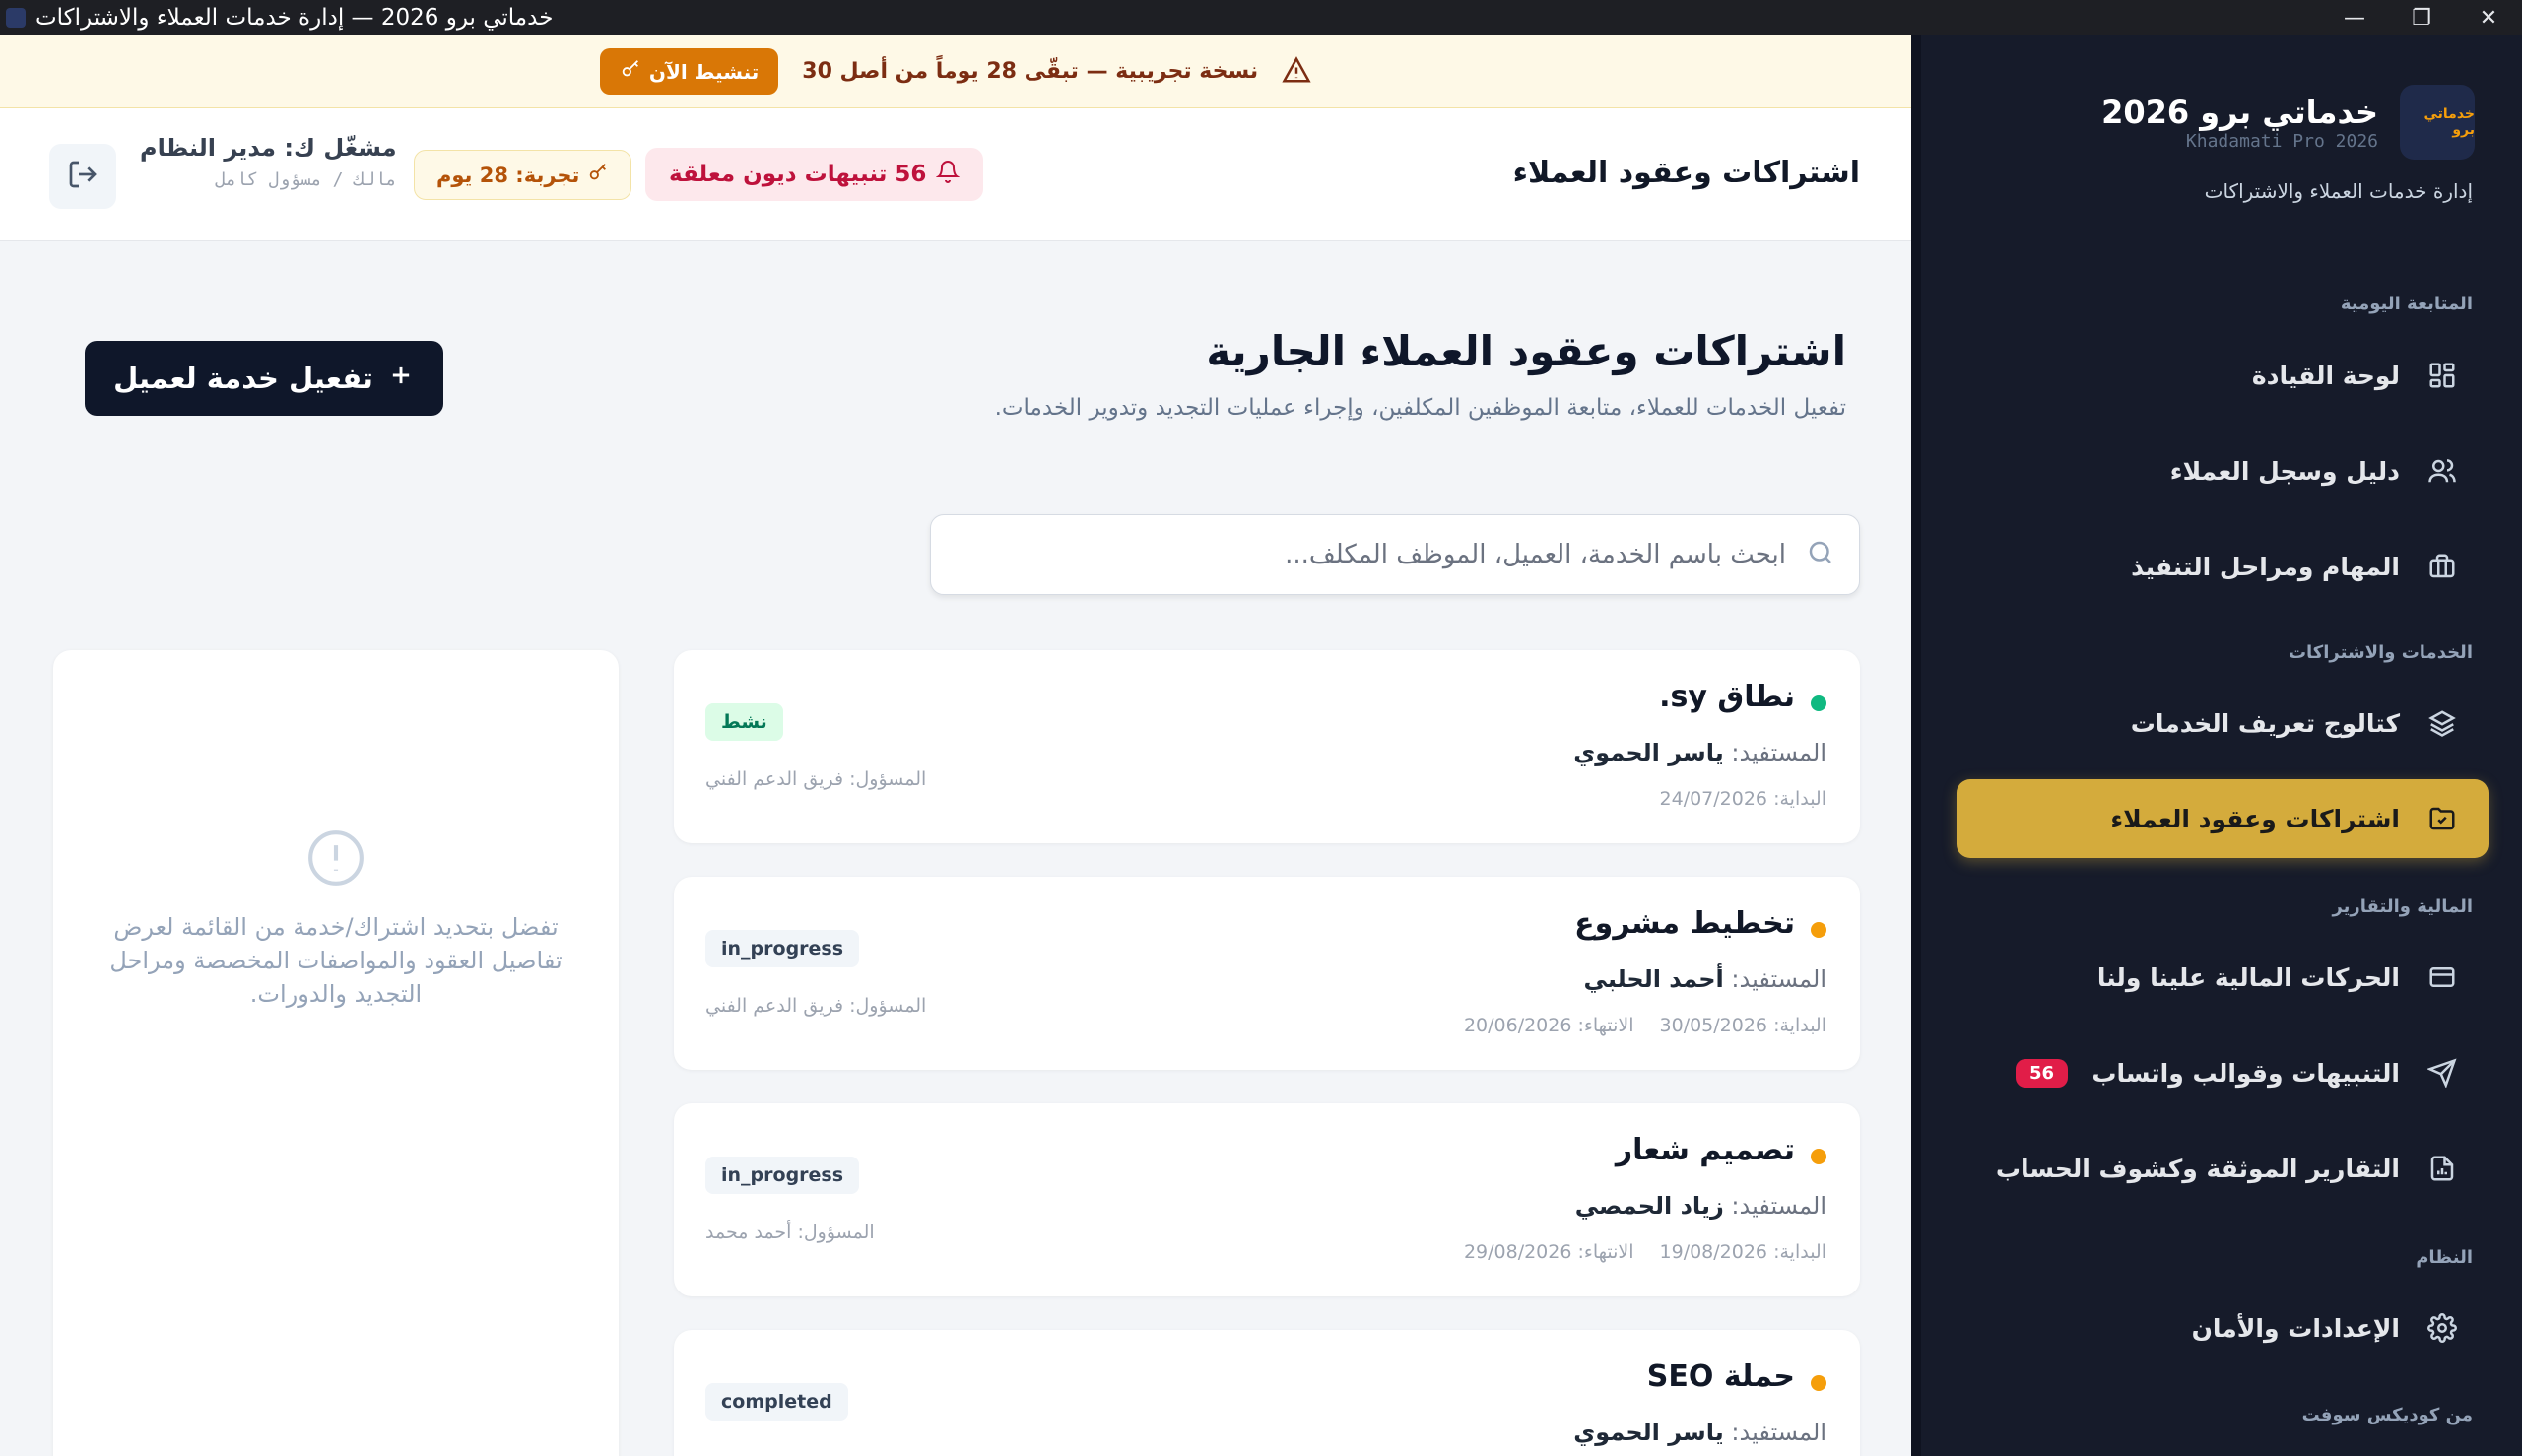 Image resolution: width=2522 pixels, height=1456 pixels. Describe the element at coordinates (1653, 979) in the screenshot. I see `beneficiary-name: أحمد الحلبي` at that location.